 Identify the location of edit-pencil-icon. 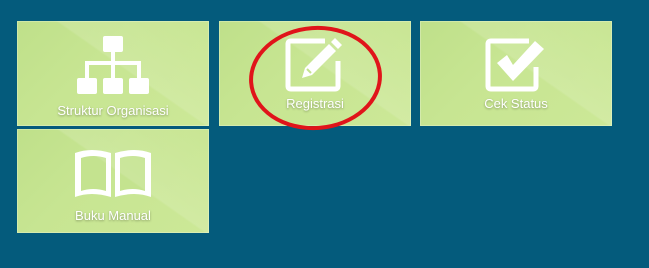
(313, 65).